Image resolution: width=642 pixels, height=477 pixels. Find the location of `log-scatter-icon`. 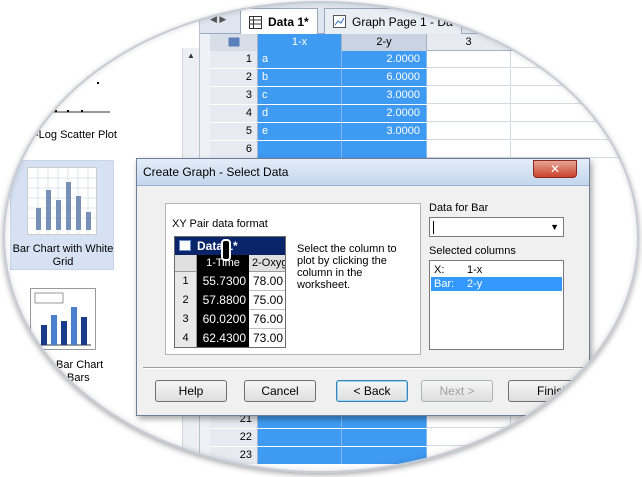

log-scatter-icon is located at coordinates (80, 92).